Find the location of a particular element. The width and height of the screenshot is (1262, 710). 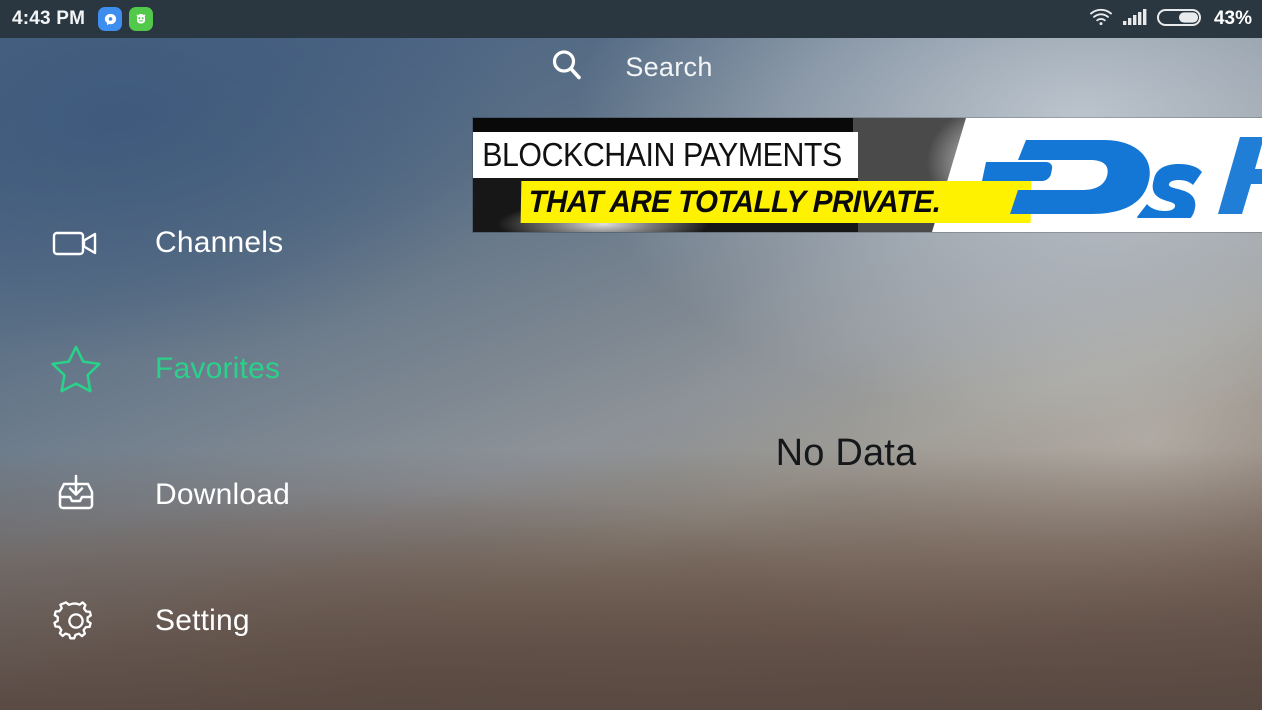

empty-state-text: No Data is located at coordinates (846, 453).